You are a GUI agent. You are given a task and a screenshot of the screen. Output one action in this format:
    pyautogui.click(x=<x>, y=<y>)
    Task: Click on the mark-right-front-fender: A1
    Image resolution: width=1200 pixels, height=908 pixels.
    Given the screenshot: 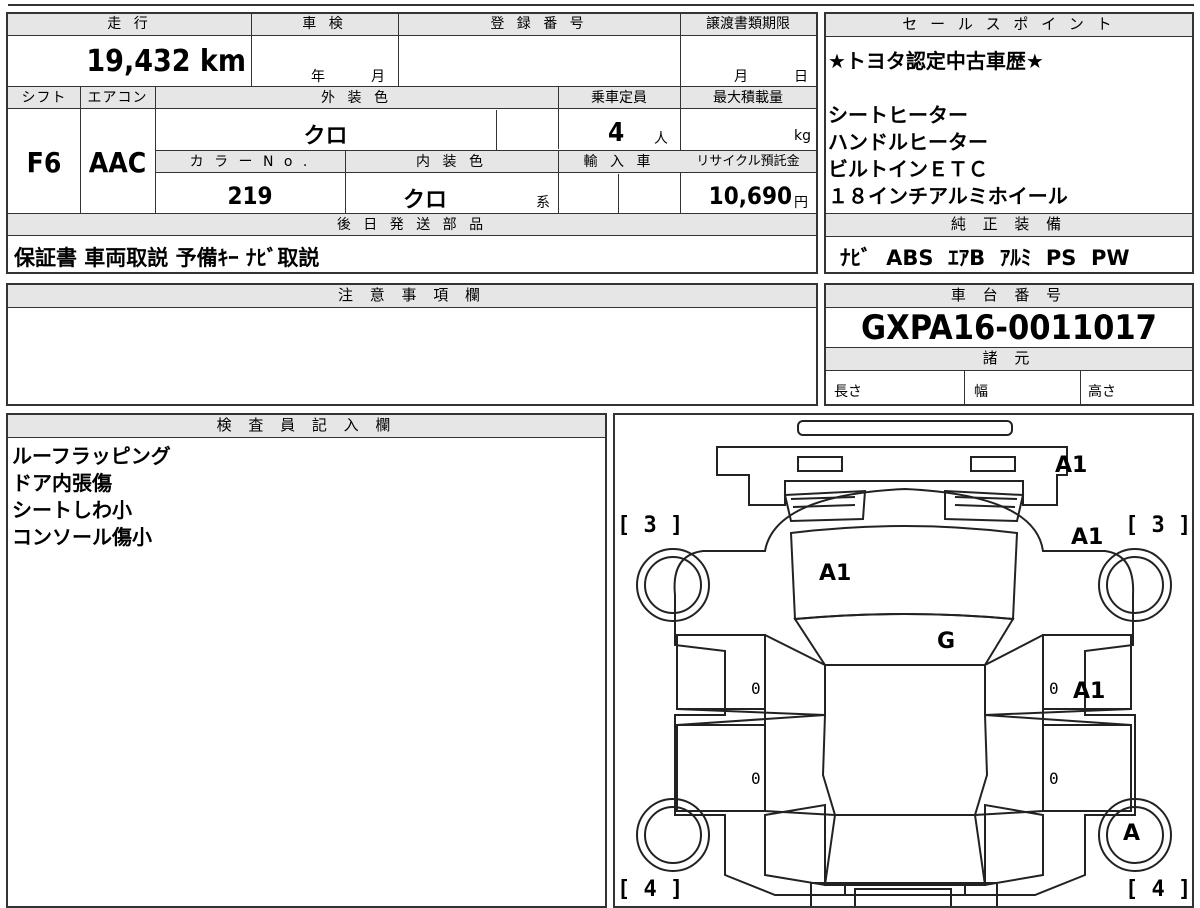 What is the action you would take?
    pyautogui.click(x=1087, y=537)
    